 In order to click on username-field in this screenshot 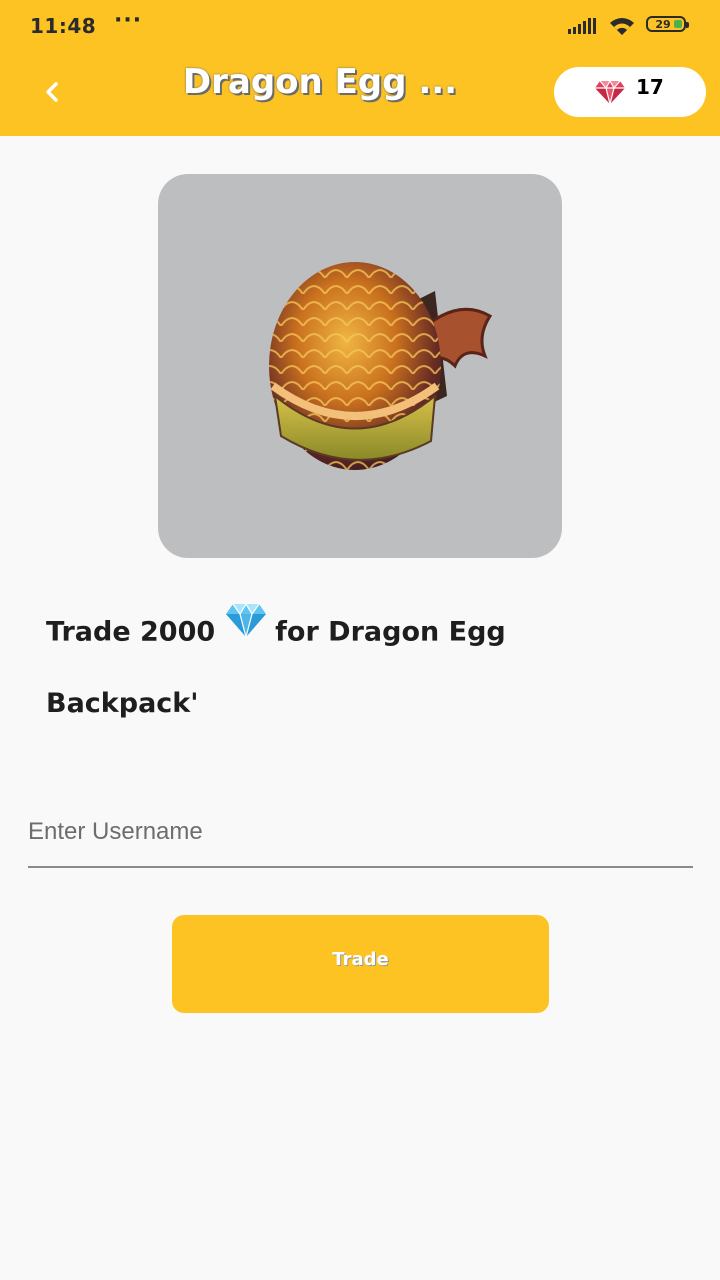, I will do `click(360, 834)`.